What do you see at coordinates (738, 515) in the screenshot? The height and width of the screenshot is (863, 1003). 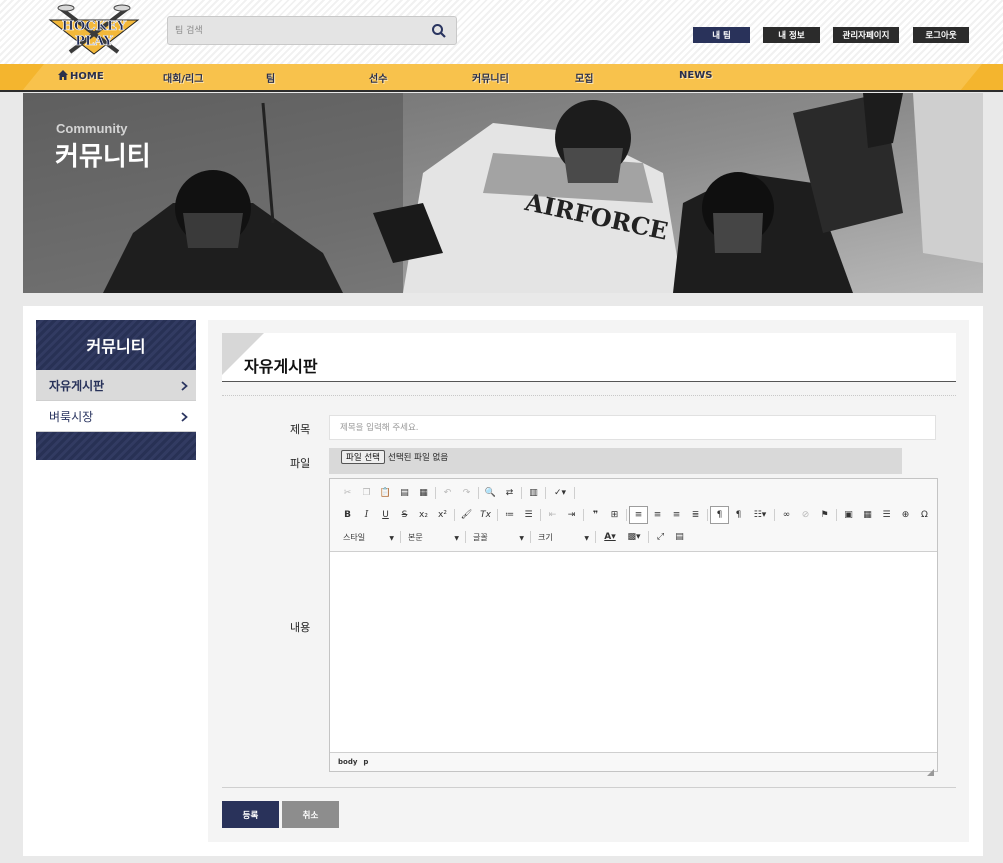 I see `text-direction-rtl-icon: ¶` at bounding box center [738, 515].